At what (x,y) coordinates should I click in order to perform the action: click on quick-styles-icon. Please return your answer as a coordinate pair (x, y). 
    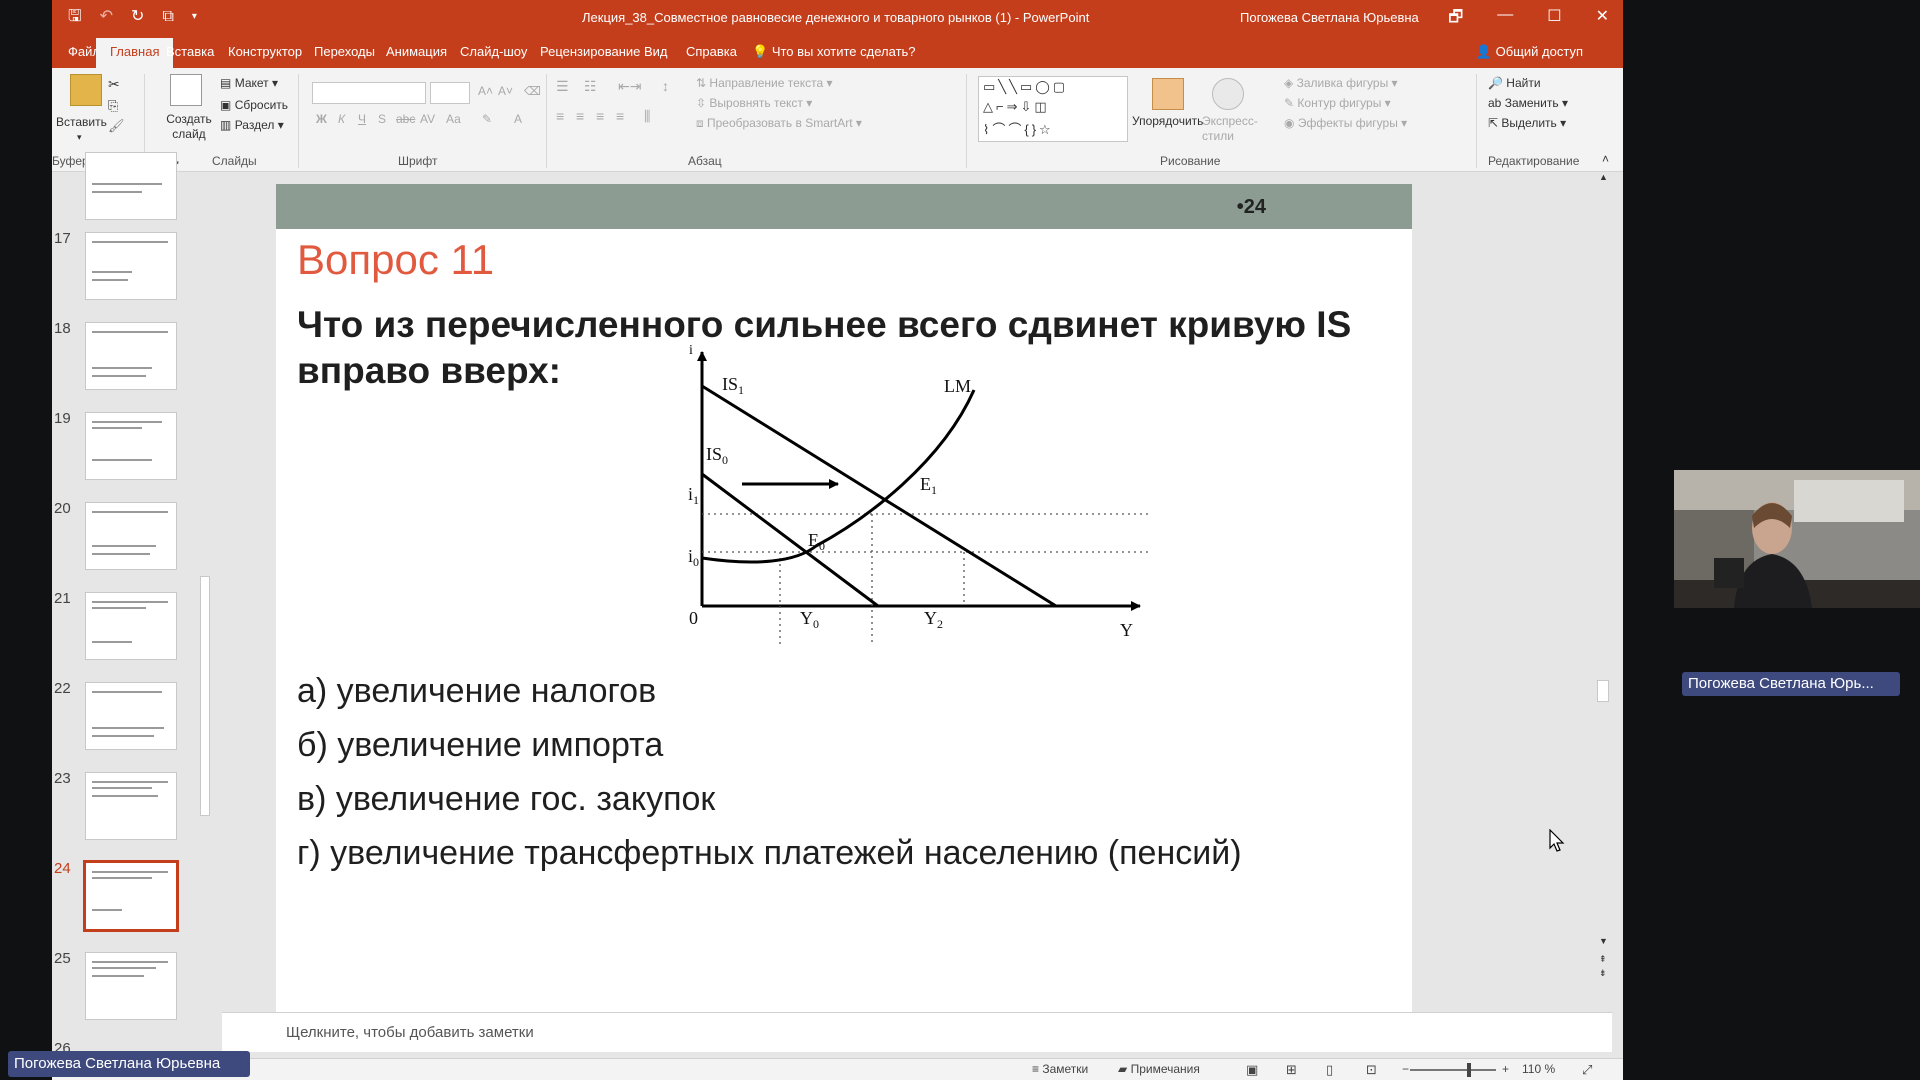
    Looking at the image, I should click on (1228, 94).